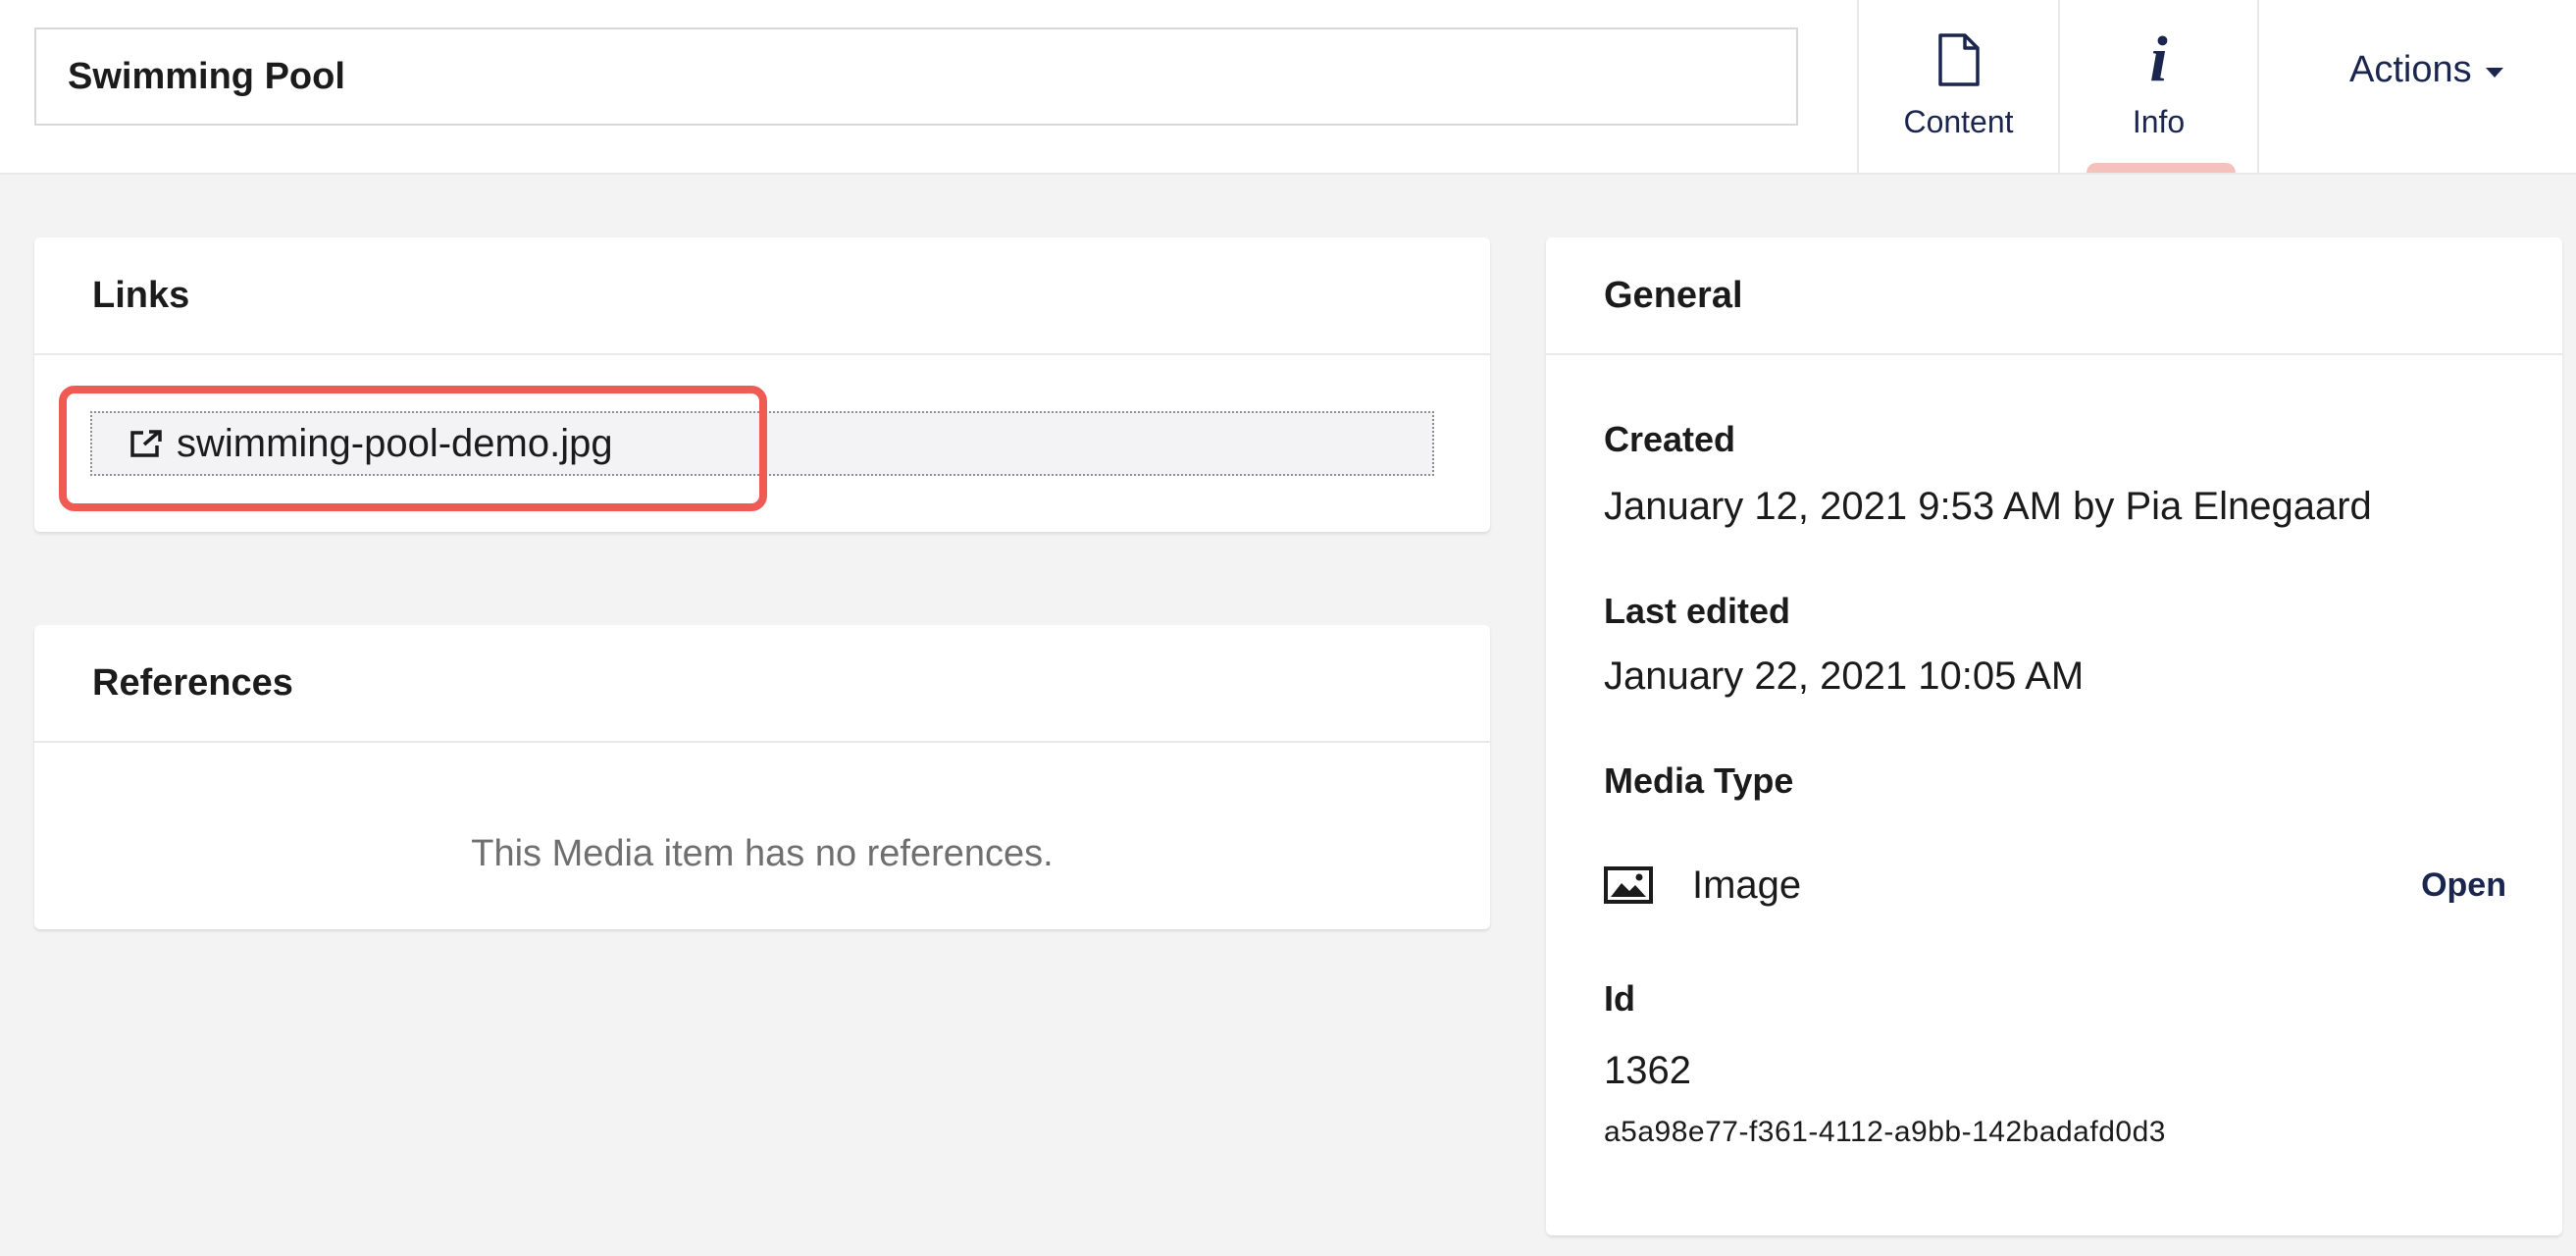  I want to click on tab-info: i Info, so click(2158, 86).